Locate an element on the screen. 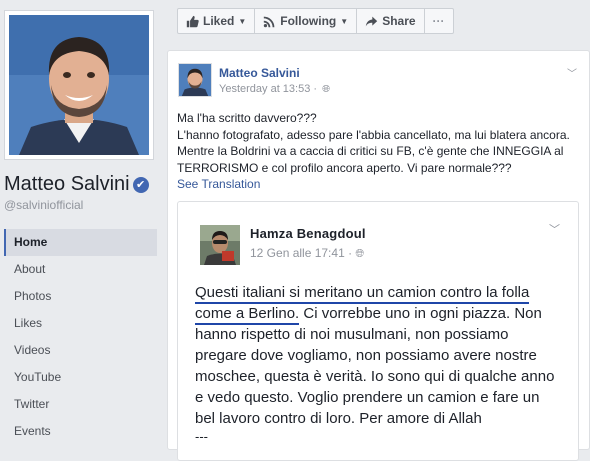  post-time-text: Yesterday at 13:53 · is located at coordinates (270, 89).